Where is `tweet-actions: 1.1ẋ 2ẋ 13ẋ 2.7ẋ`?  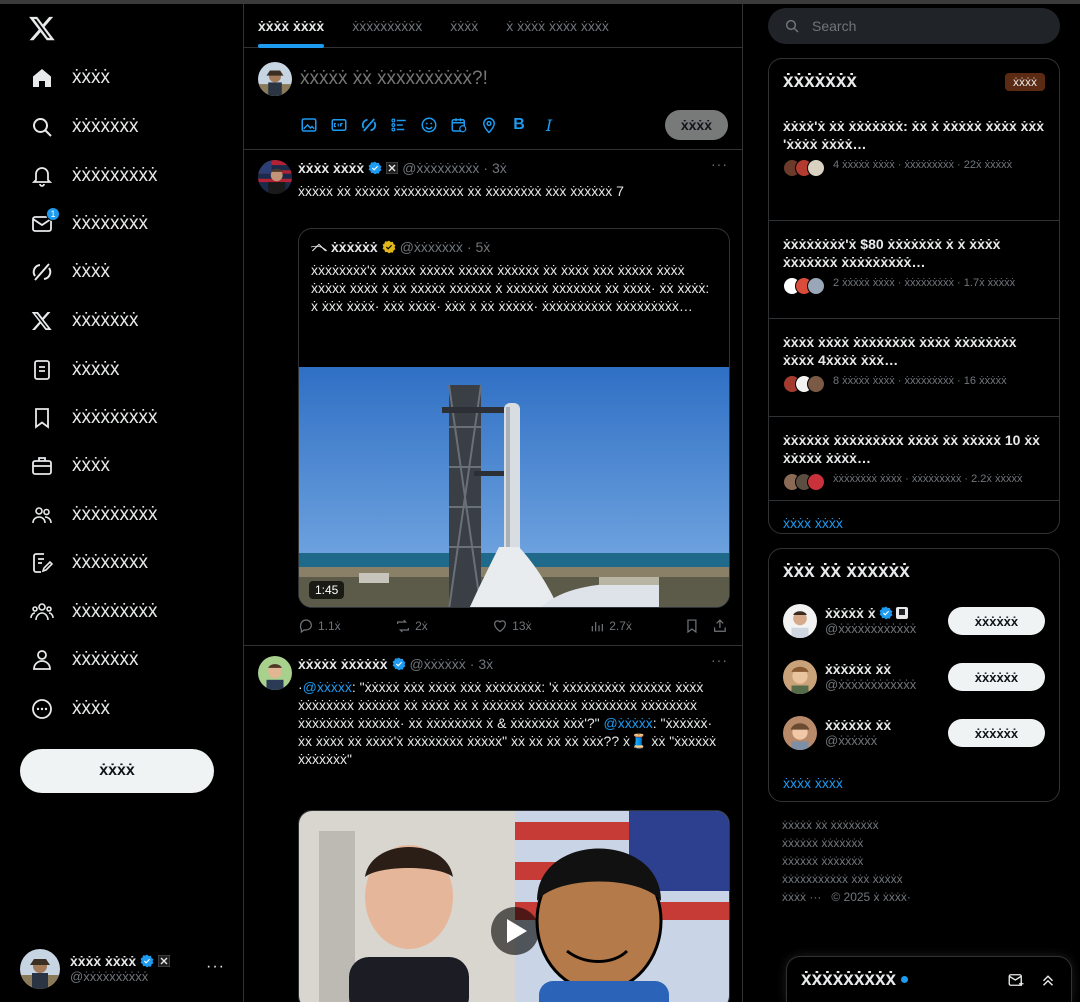 tweet-actions: 1.1ẋ 2ẋ 13ẋ 2.7ẋ is located at coordinates (513, 626).